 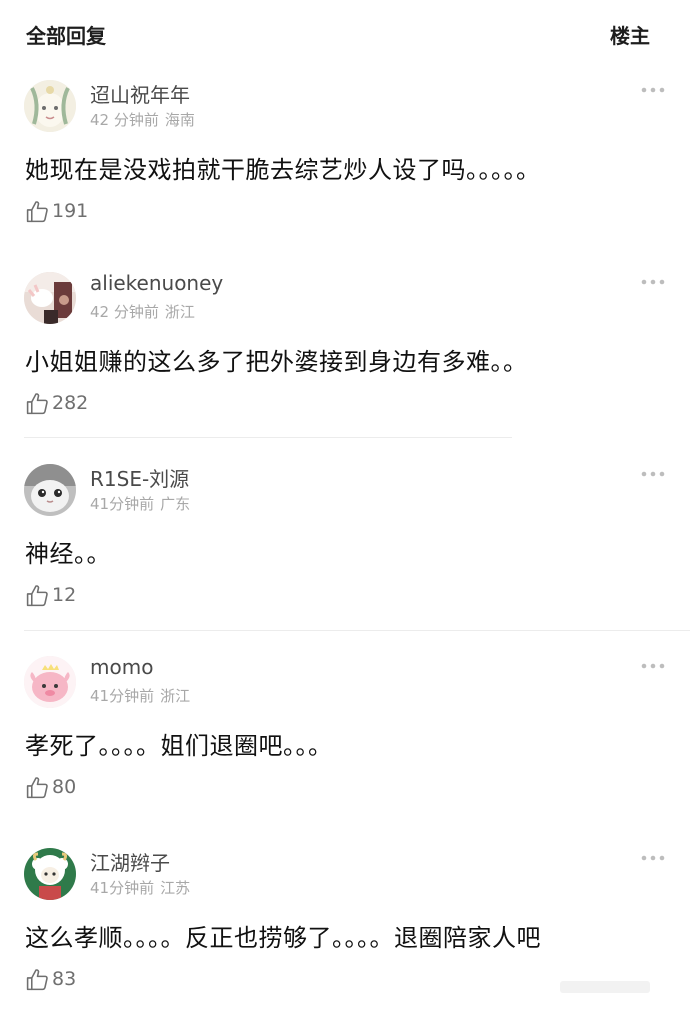 I want to click on avatar-pink-creature-icon, so click(x=50, y=682).